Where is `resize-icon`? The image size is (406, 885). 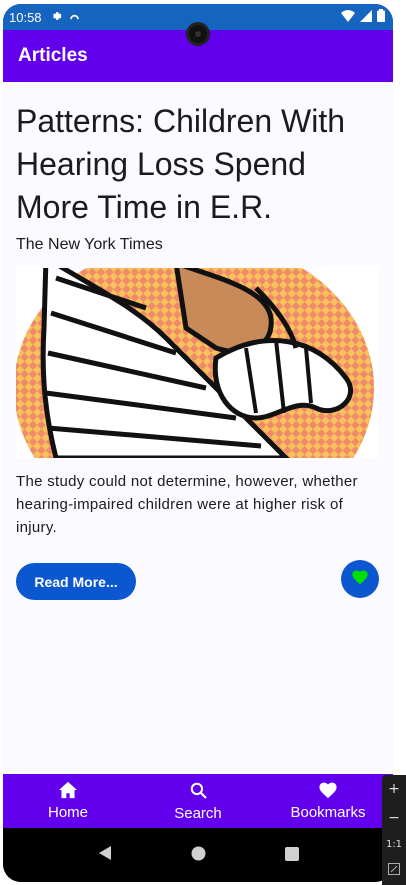 resize-icon is located at coordinates (394, 870).